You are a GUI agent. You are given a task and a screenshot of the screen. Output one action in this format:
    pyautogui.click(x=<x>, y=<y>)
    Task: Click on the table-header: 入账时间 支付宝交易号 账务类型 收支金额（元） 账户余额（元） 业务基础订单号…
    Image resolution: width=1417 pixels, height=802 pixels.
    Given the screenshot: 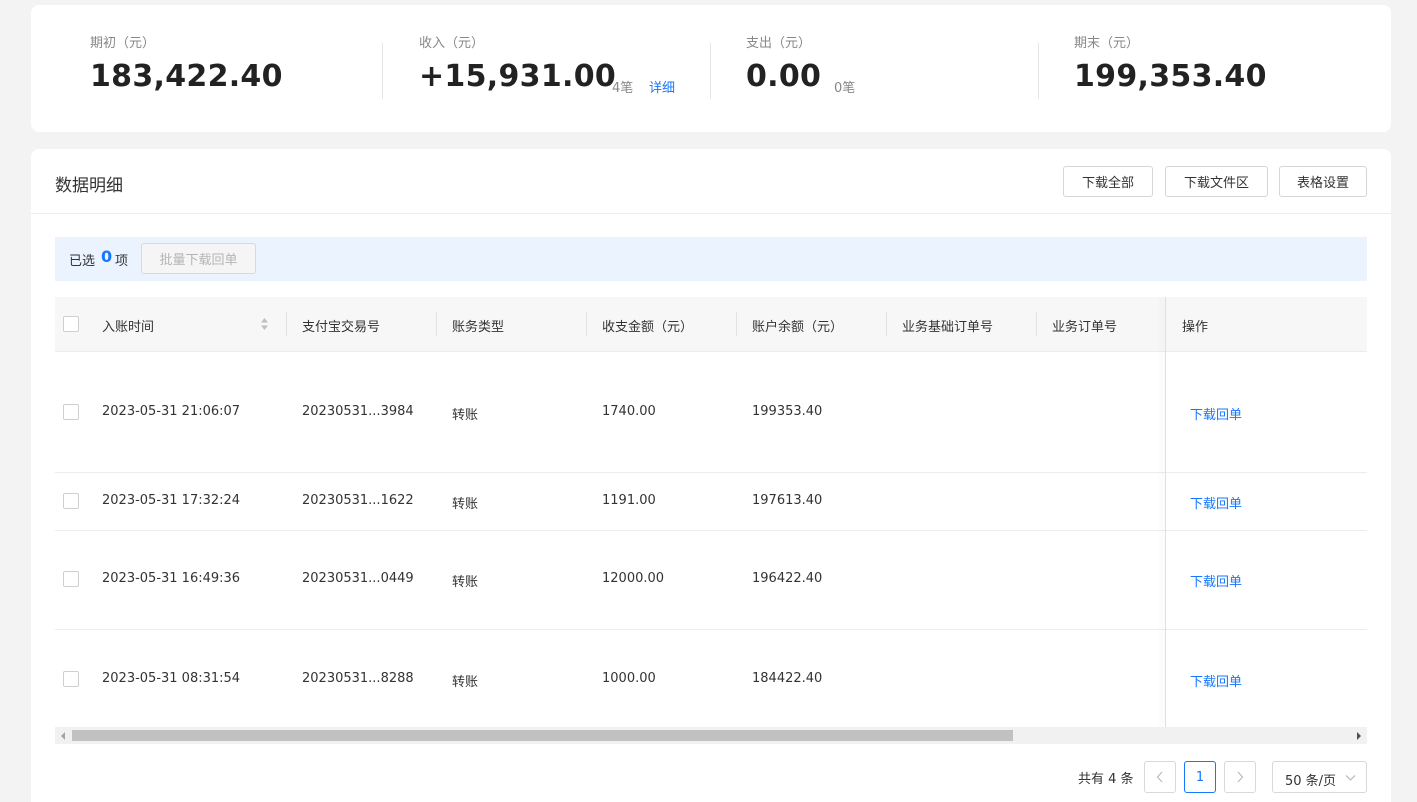 What is the action you would take?
    pyautogui.click(x=711, y=324)
    